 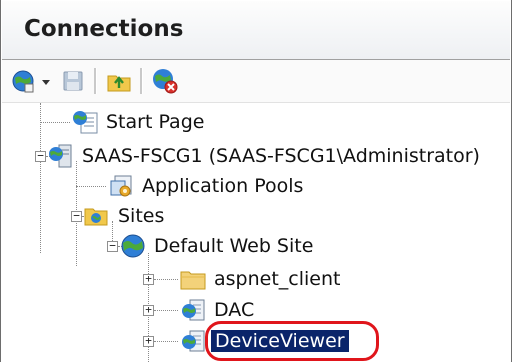 I want to click on save-button, so click(x=73, y=81).